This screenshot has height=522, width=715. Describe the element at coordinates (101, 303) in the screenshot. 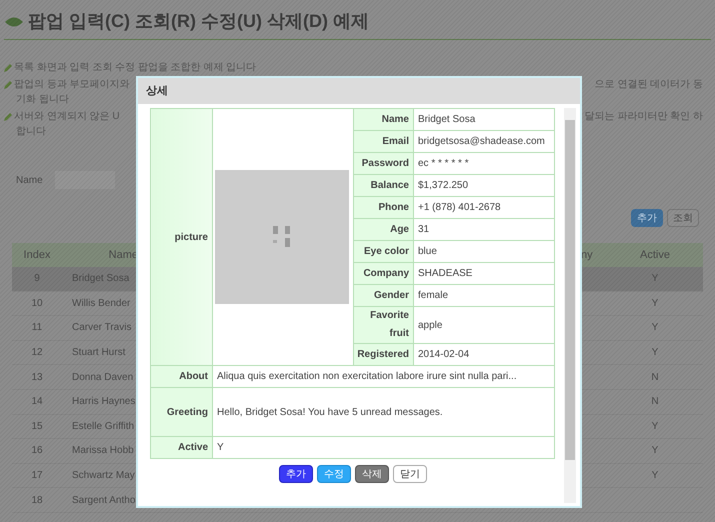

I see `table-cell-text: Willis Bender` at that location.